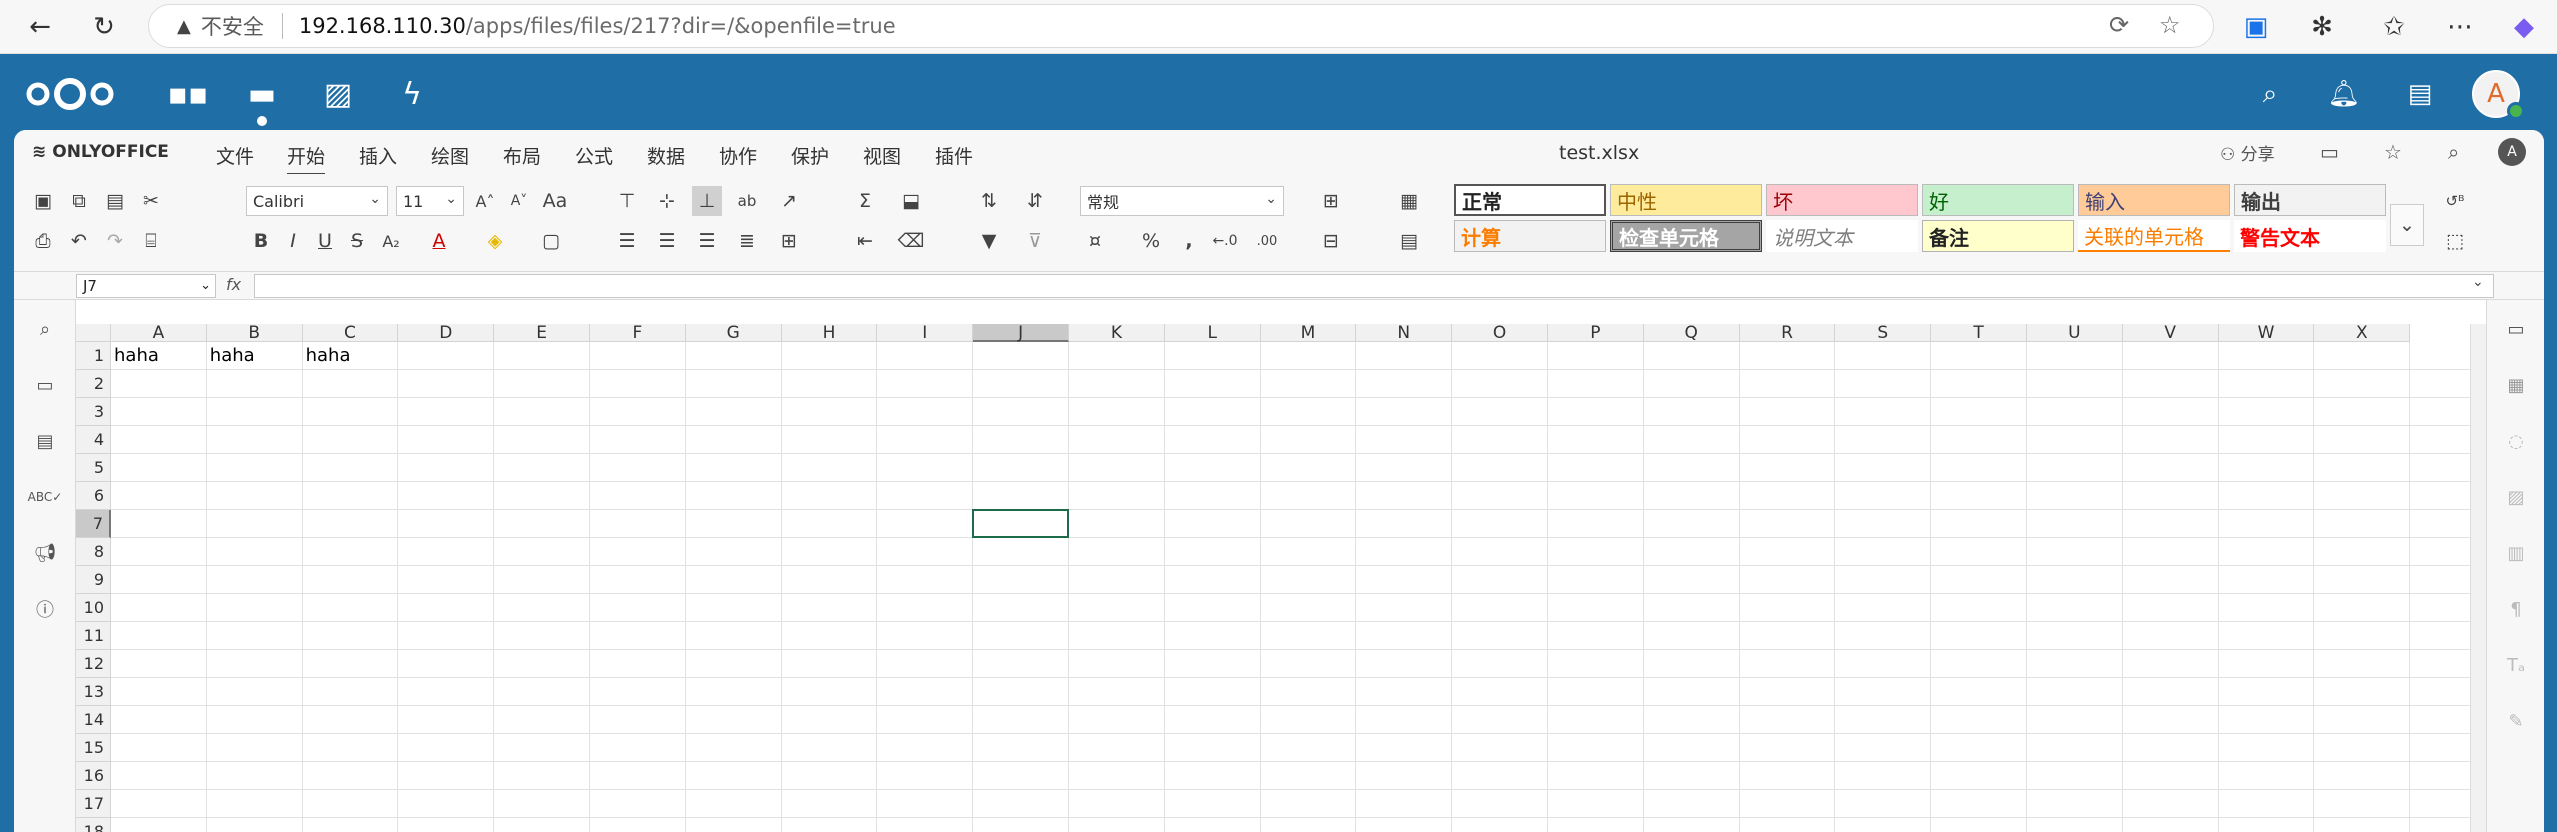  Describe the element at coordinates (485, 201) in the screenshot. I see `increase-font-icon: A˄` at that location.